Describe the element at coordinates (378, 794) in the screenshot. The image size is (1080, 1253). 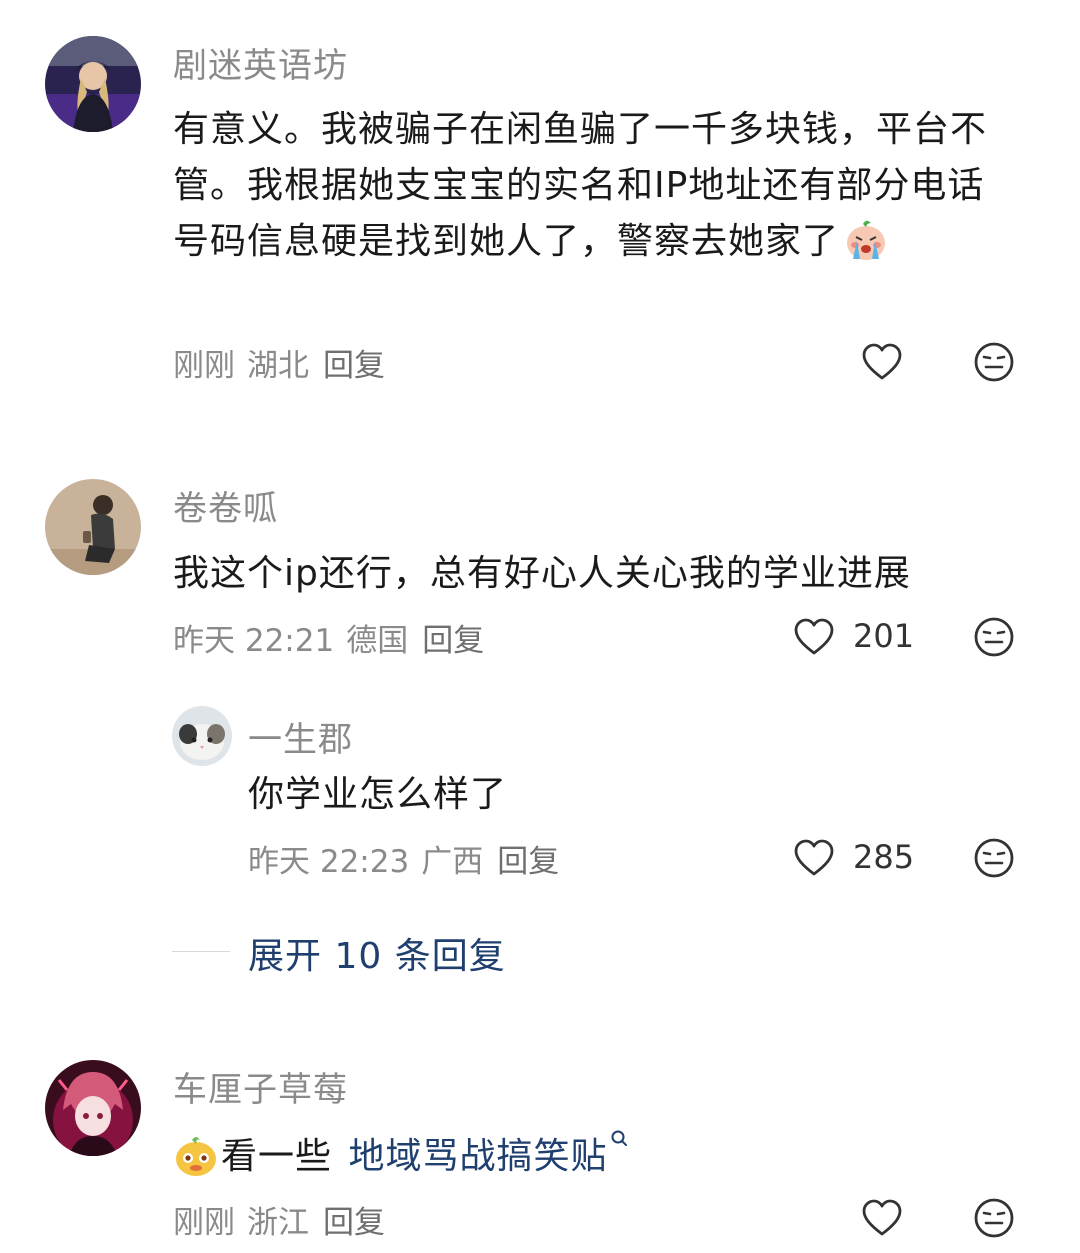
I see `comment-text: 你学业怎么样了` at that location.